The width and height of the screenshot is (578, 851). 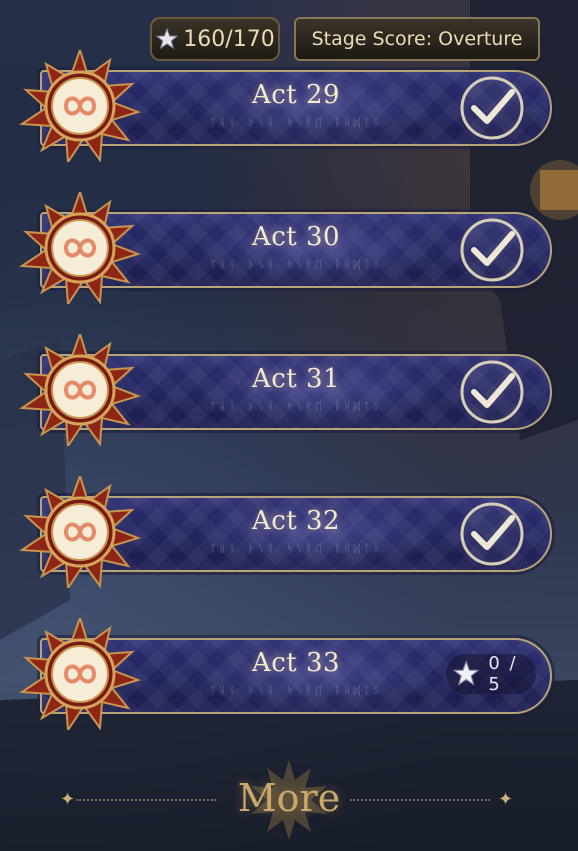 I want to click on star-icon, so click(x=466, y=673).